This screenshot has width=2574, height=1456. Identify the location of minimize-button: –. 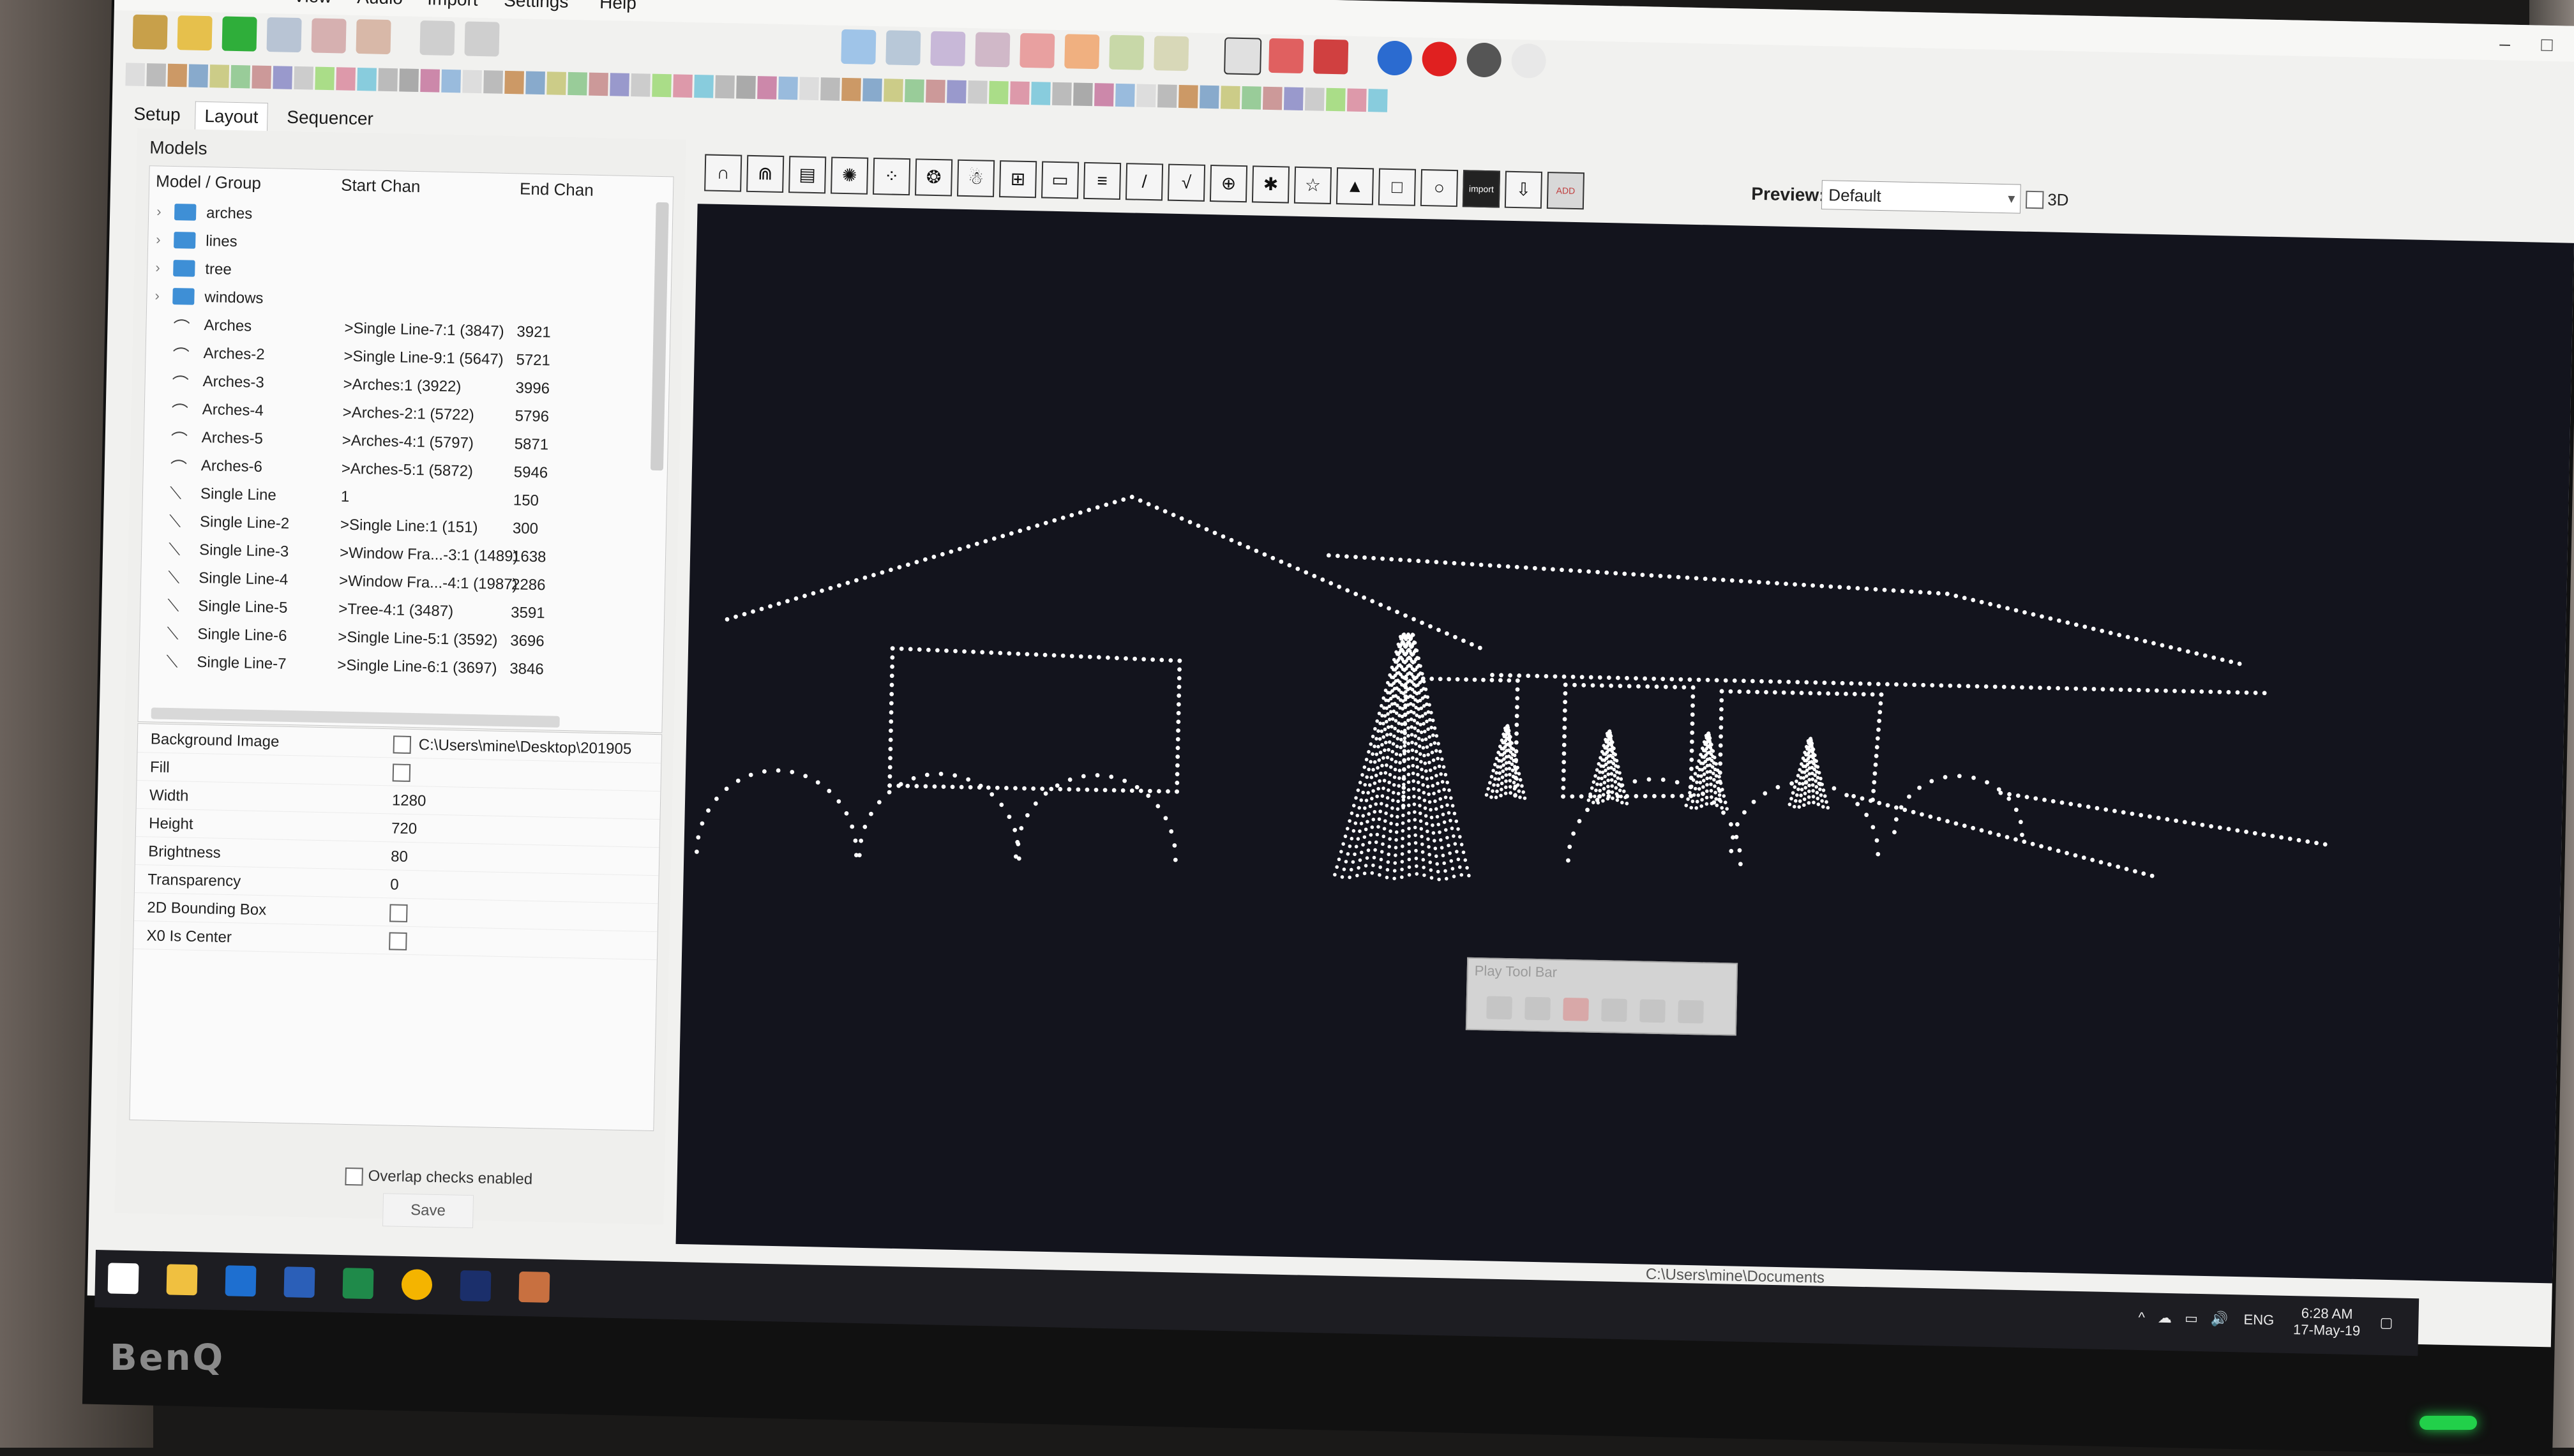
(2504, 43).